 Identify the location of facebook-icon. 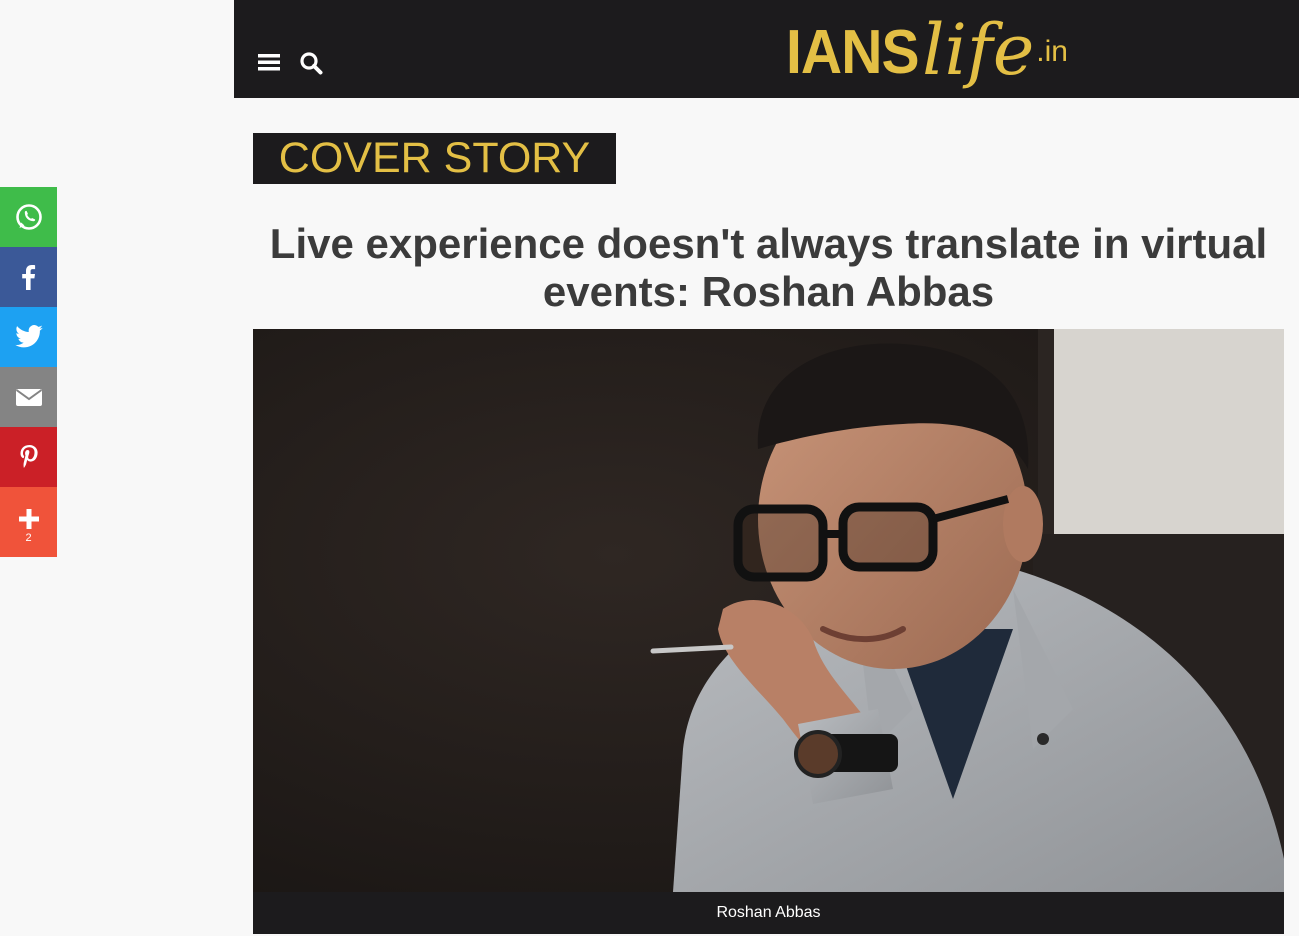
(28, 277).